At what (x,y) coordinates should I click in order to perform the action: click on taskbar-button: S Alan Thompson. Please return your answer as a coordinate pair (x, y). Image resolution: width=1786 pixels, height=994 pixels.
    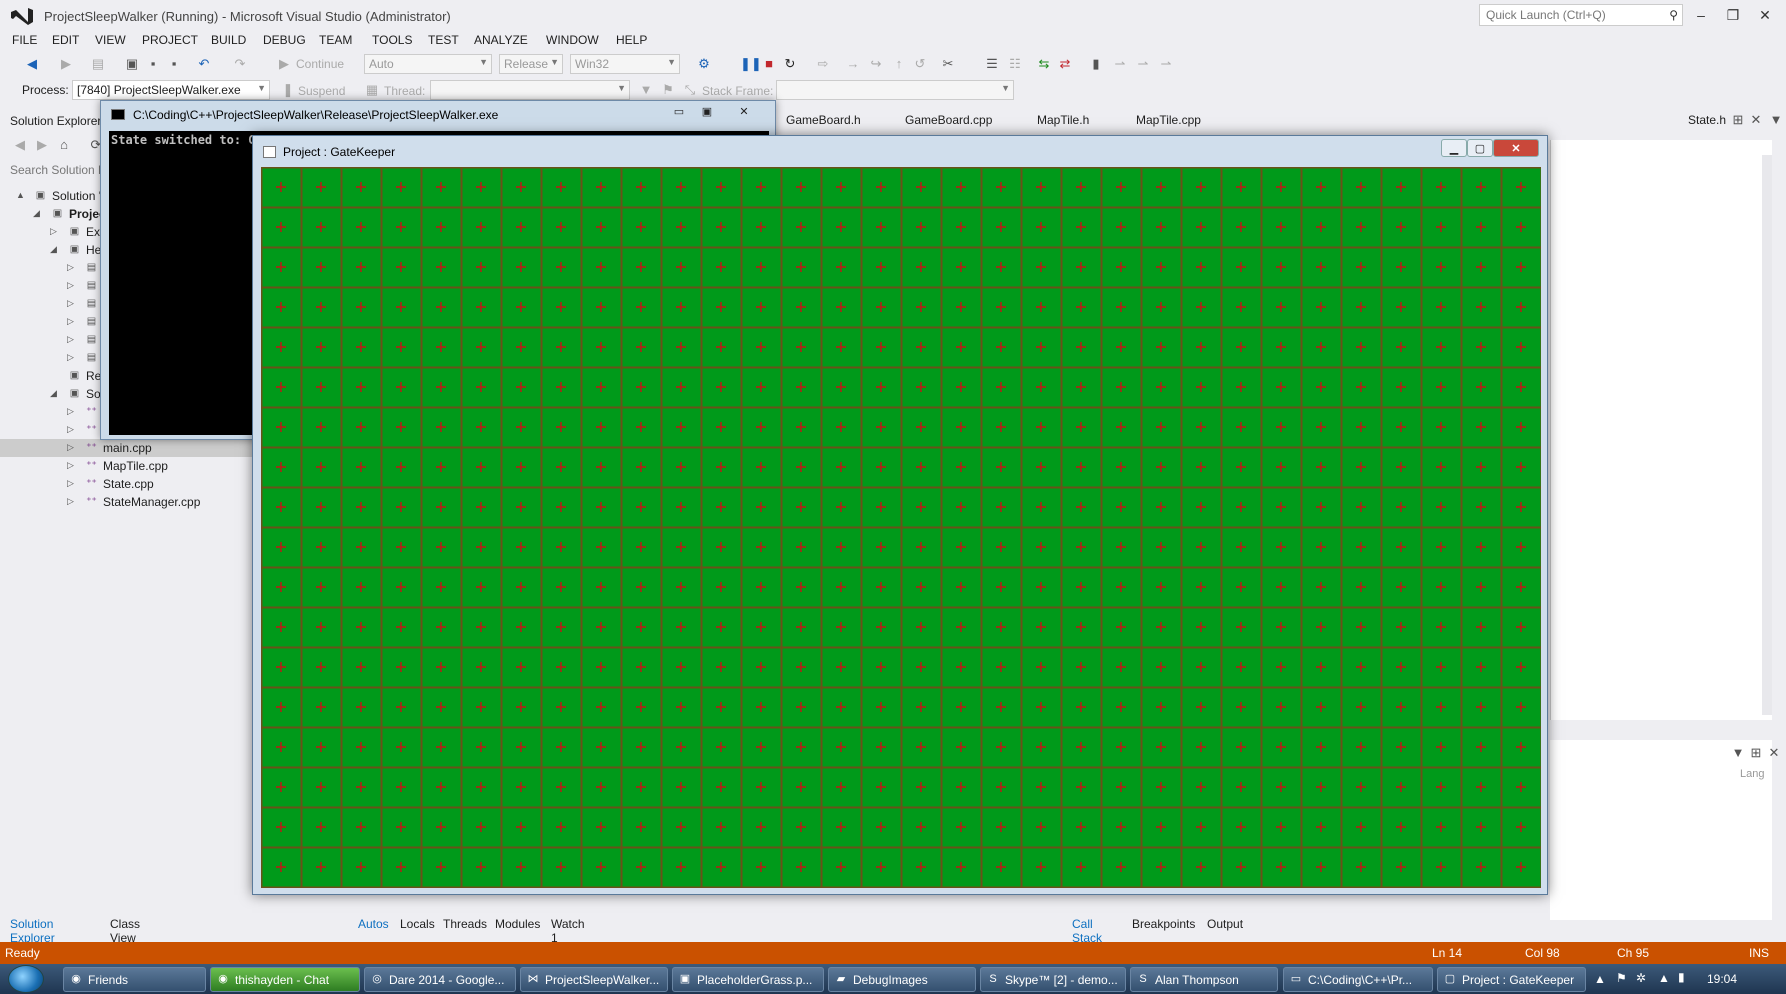
    Looking at the image, I should click on (1204, 979).